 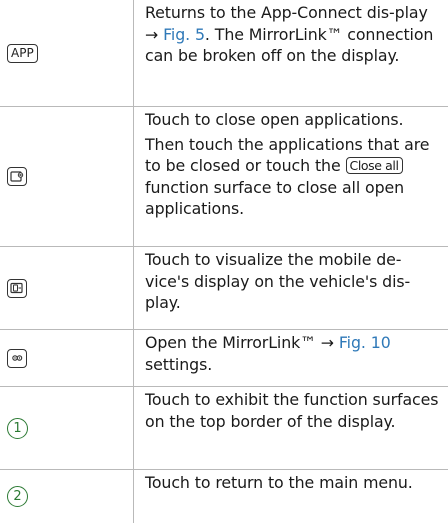 I want to click on desc-text: Returns to the App-Connect dis-play, so click(x=286, y=12).